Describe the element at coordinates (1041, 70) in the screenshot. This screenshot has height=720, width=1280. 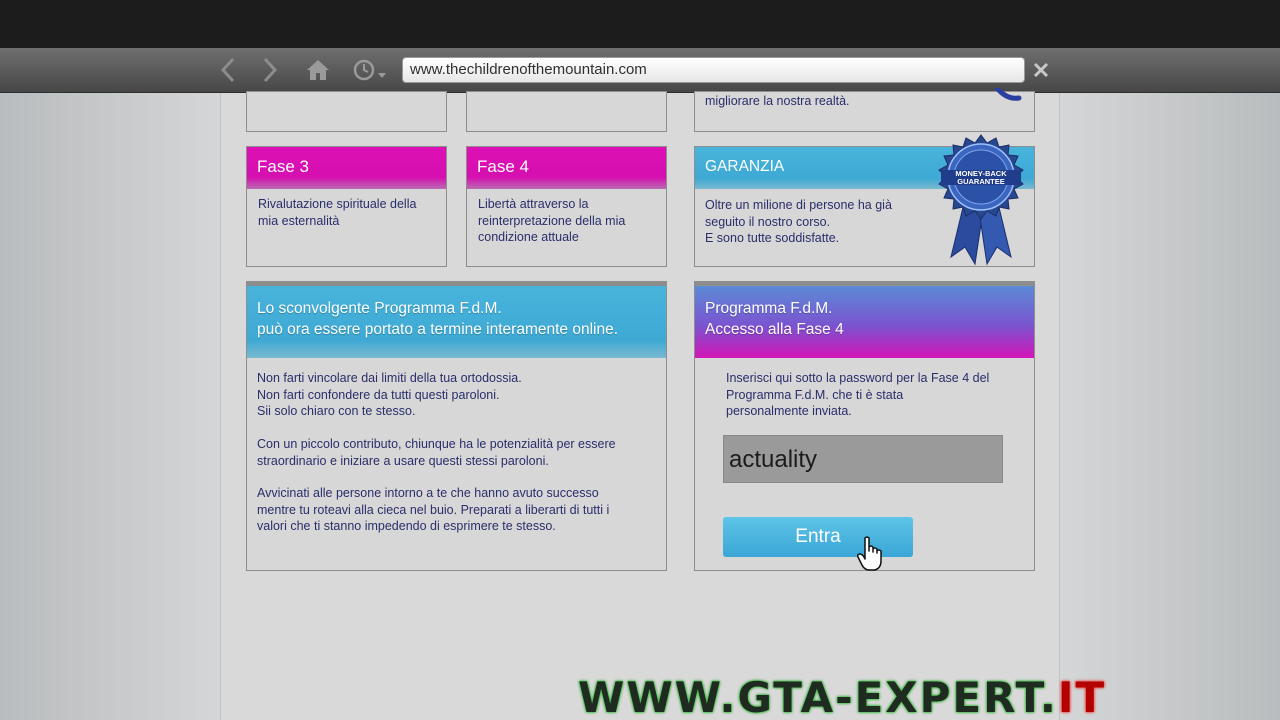
I see `close-icon` at that location.